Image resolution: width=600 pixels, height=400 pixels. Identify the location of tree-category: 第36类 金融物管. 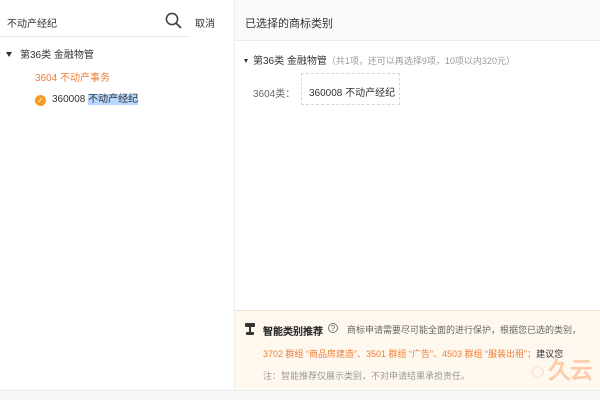
(50, 53).